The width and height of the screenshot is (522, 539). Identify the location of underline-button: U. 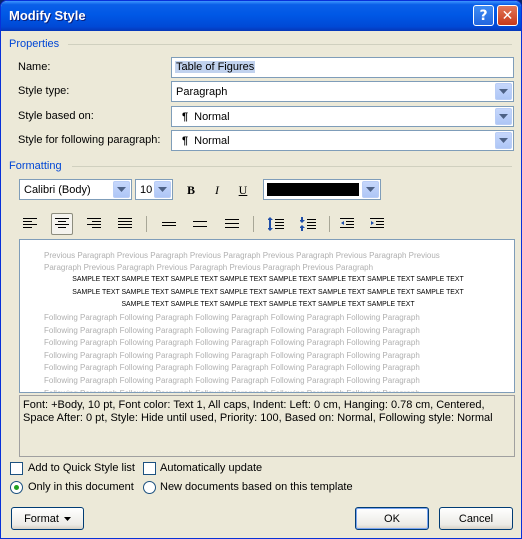
(243, 190).